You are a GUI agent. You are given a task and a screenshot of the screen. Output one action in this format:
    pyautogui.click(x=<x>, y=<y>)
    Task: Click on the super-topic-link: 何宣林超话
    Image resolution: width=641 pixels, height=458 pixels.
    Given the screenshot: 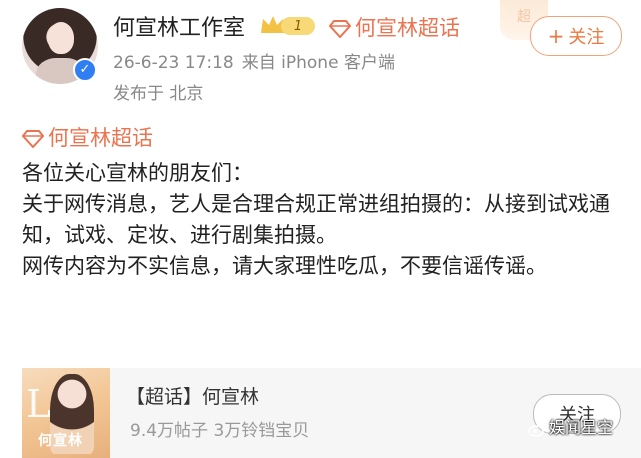 What is the action you would take?
    pyautogui.click(x=394, y=27)
    